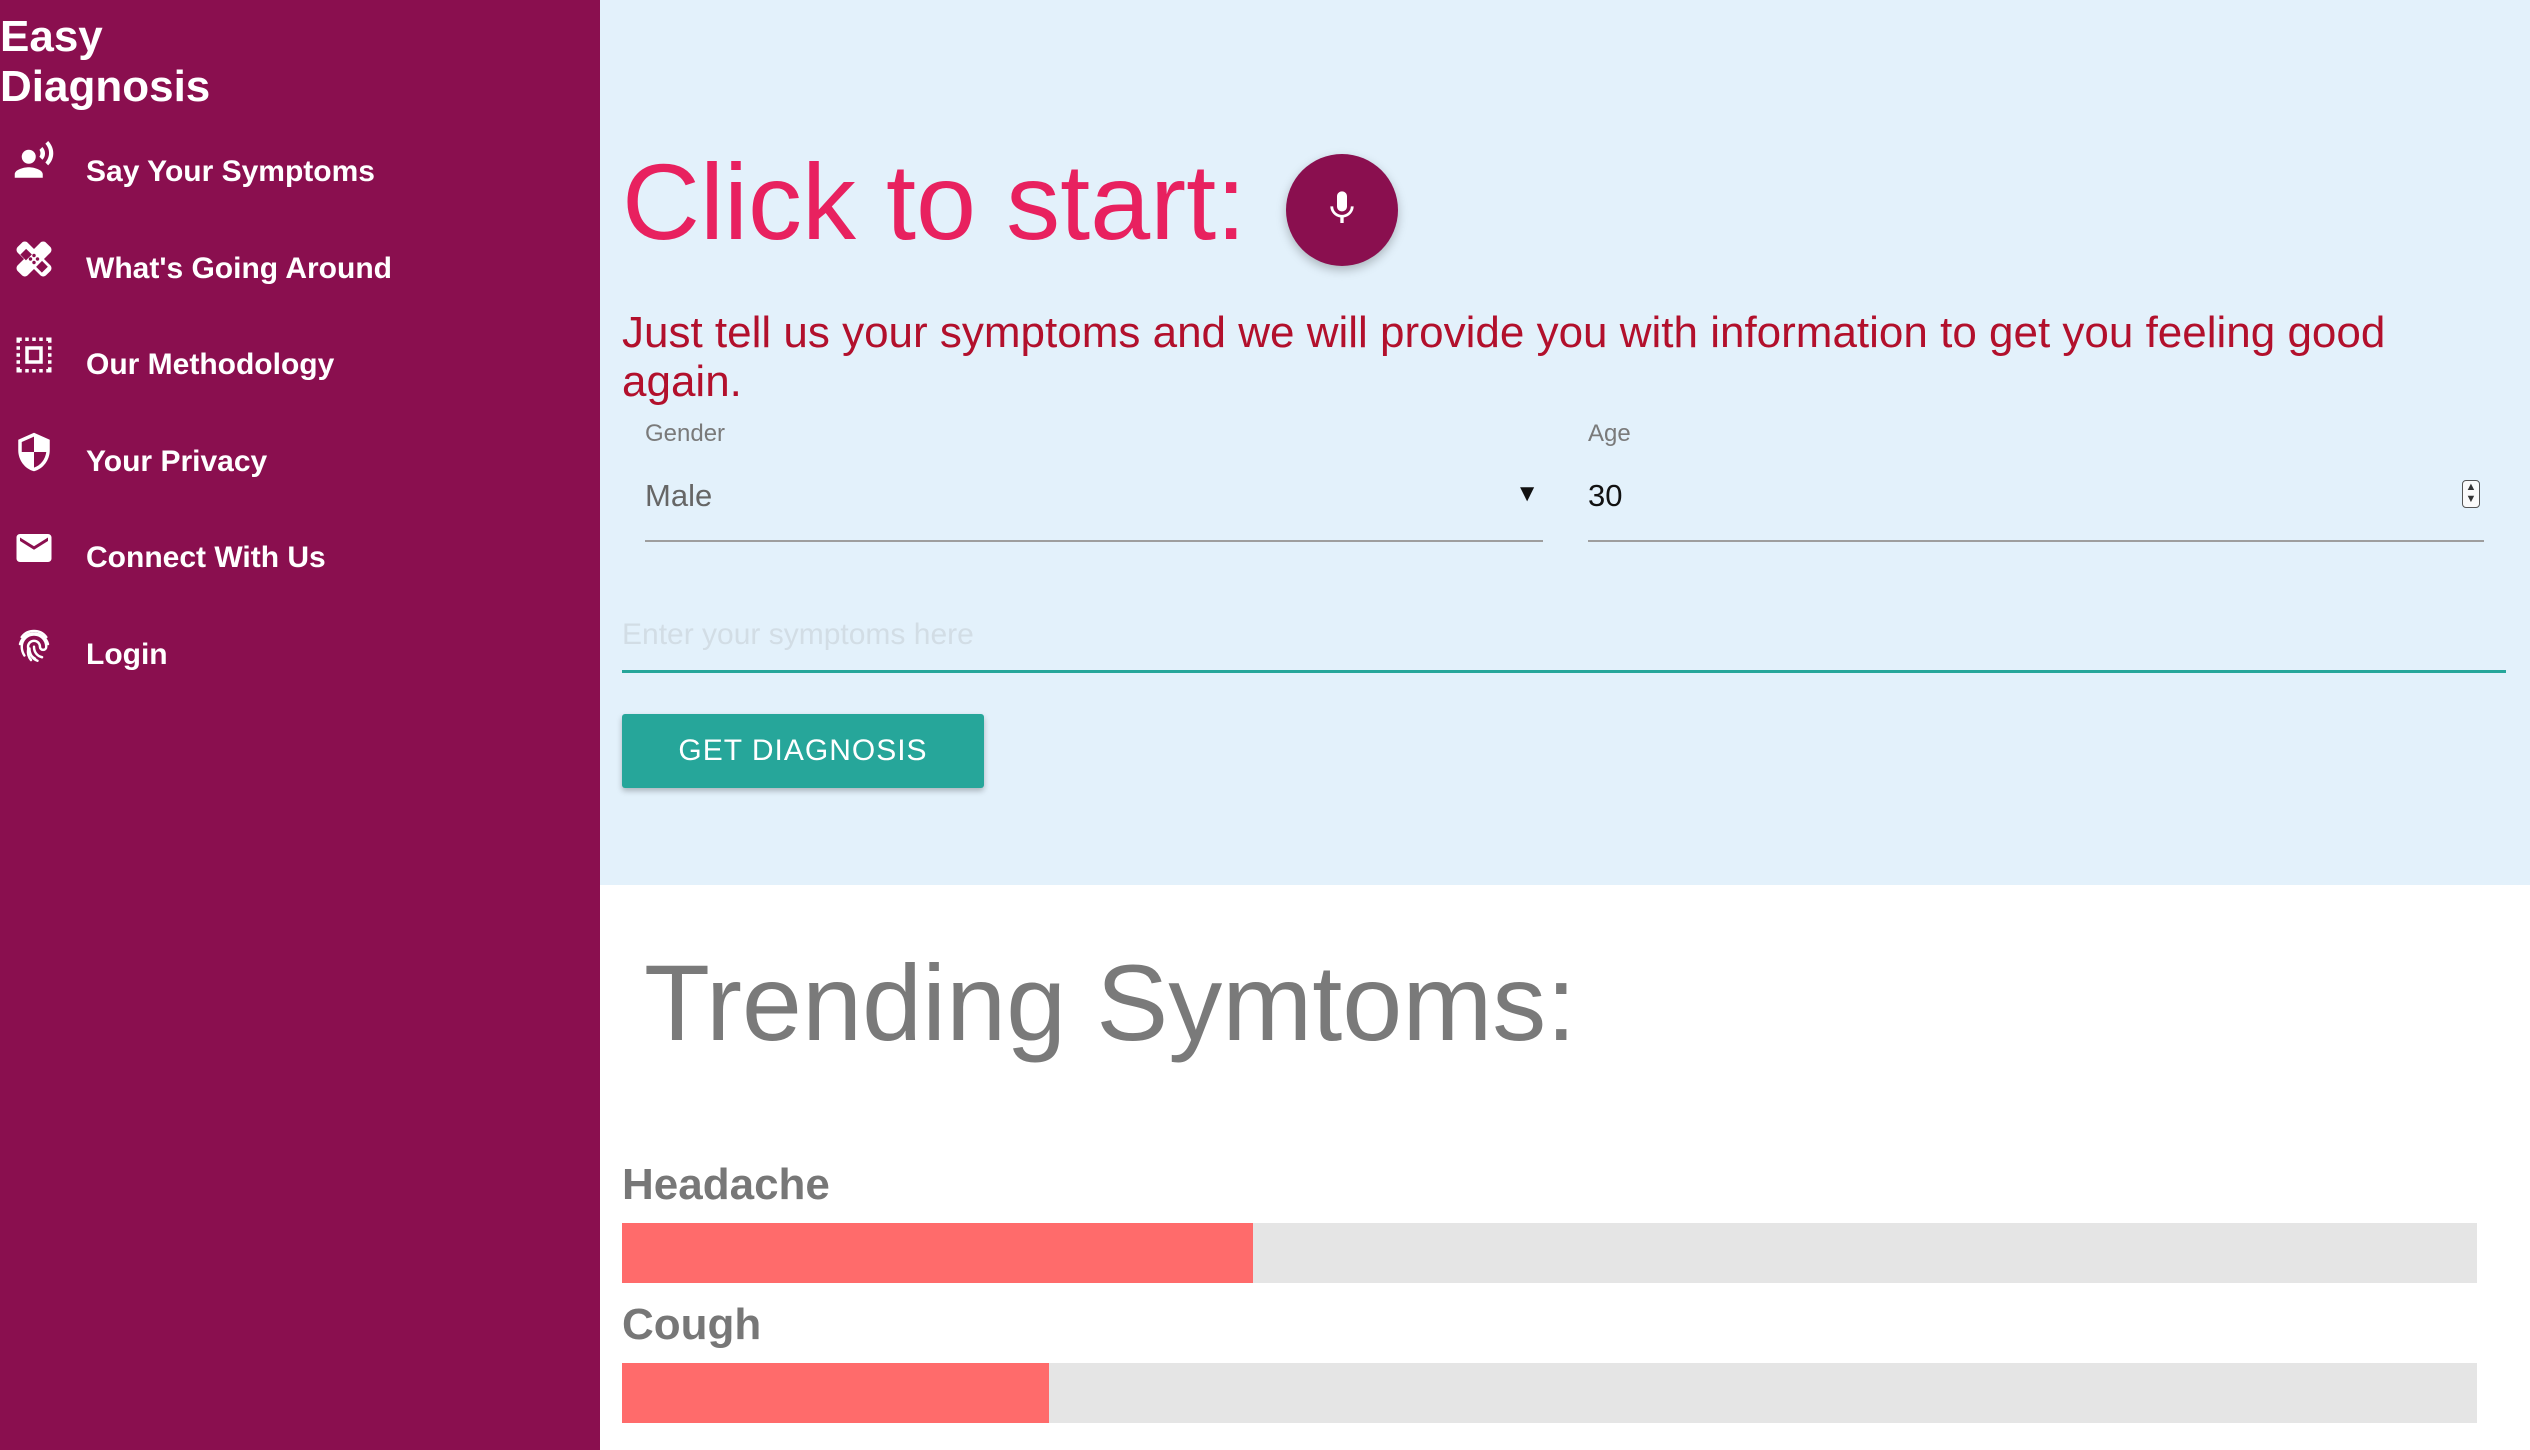 This screenshot has width=2530, height=1450. What do you see at coordinates (685, 433) in the screenshot?
I see `gender-label: Gender` at bounding box center [685, 433].